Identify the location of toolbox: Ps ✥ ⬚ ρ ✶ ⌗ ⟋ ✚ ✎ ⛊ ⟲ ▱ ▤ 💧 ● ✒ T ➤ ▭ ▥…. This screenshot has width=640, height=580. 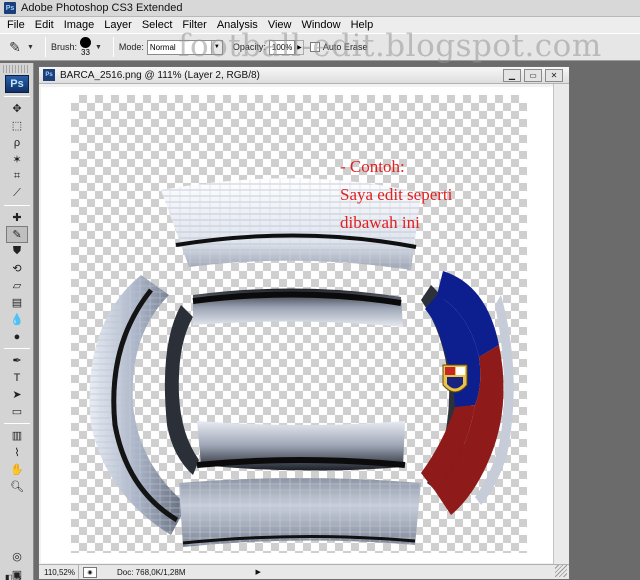
(17, 321).